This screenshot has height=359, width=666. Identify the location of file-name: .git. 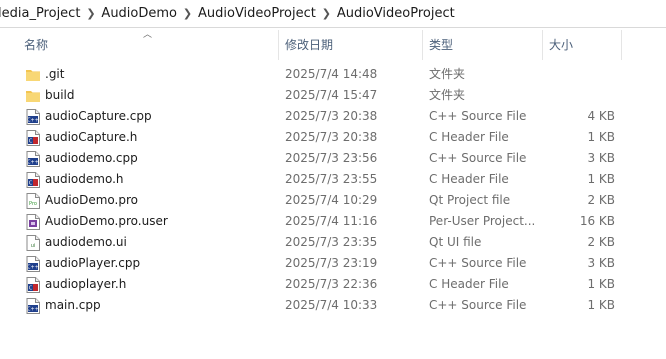
(55, 74).